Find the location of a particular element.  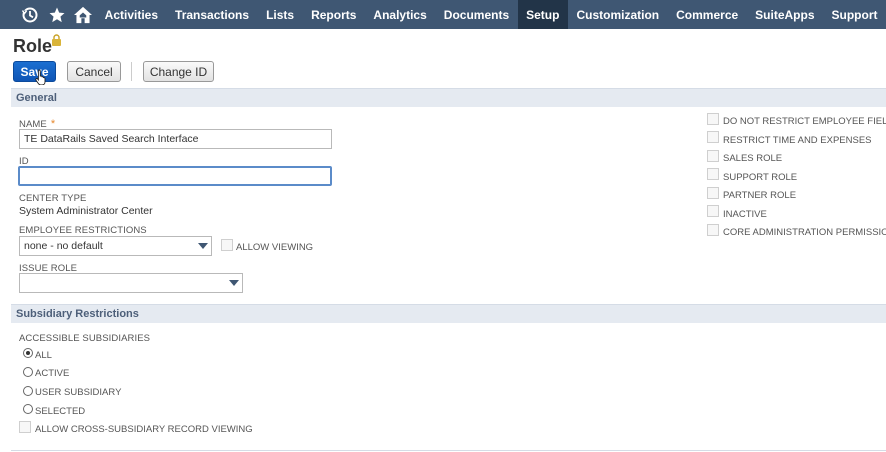

sales-role-label: SALES ROLE is located at coordinates (753, 158).